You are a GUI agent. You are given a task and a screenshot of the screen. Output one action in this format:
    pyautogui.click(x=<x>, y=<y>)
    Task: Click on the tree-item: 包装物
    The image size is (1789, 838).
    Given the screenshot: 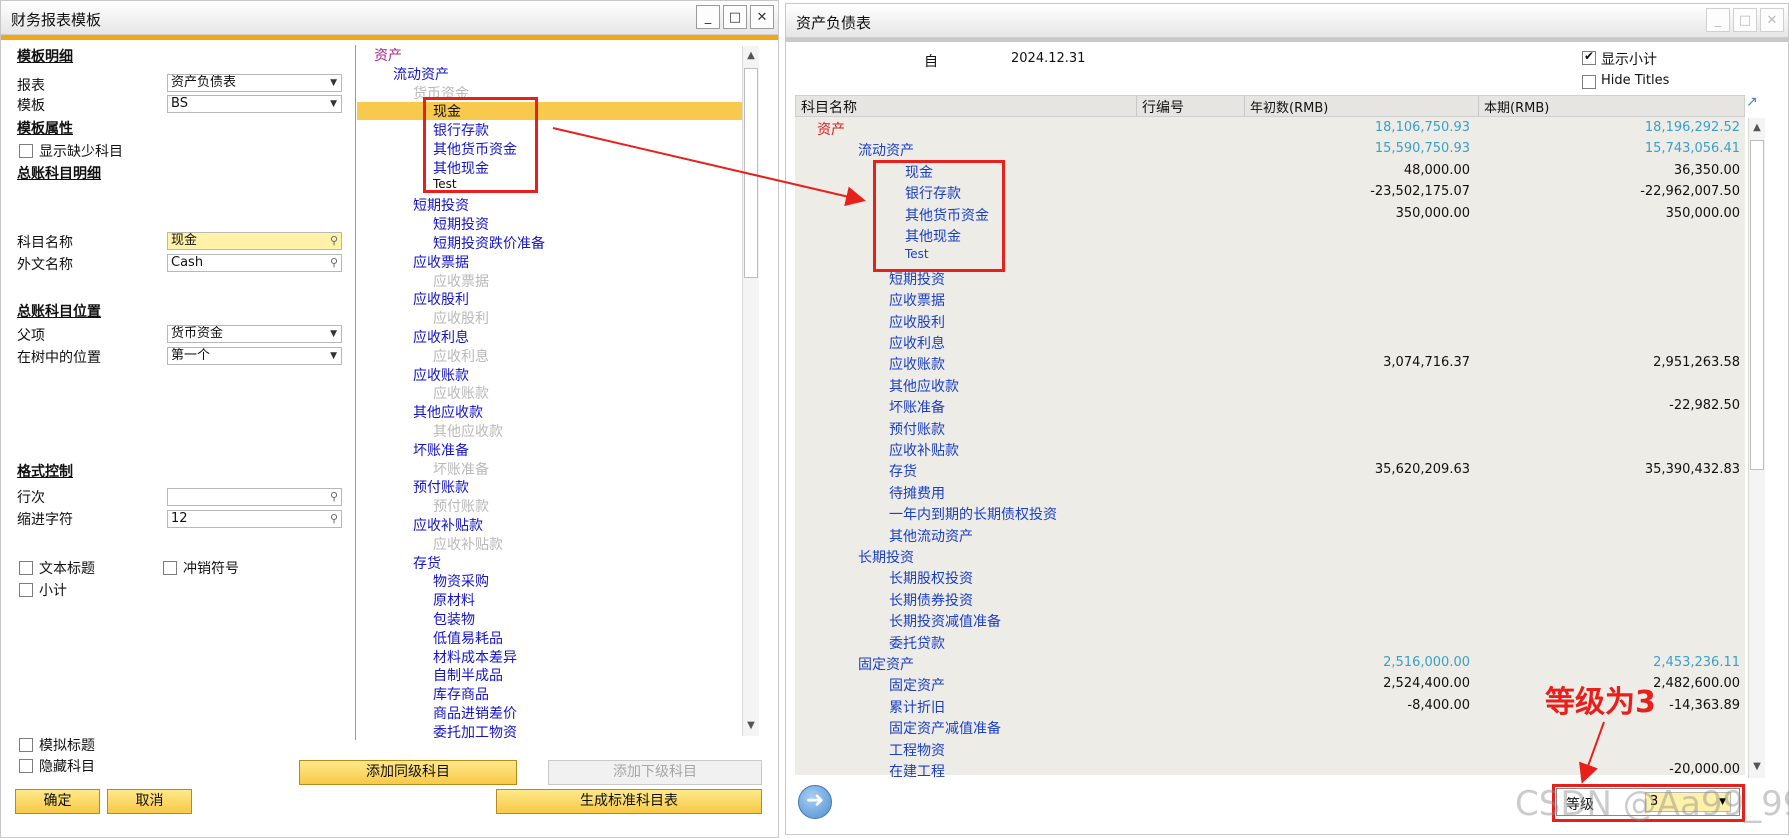 What is the action you would take?
    pyautogui.click(x=454, y=619)
    